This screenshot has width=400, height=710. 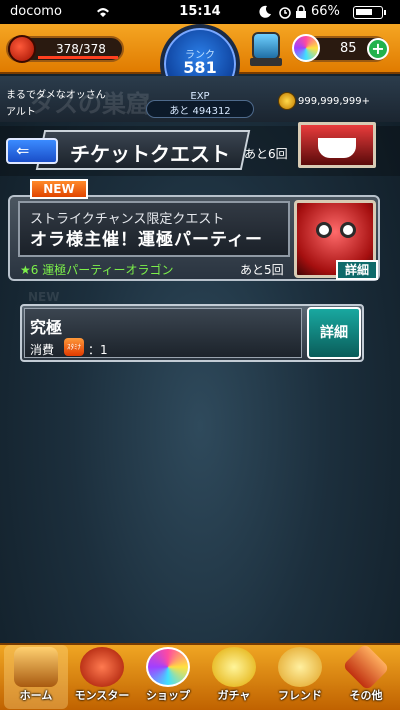 What do you see at coordinates (42, 350) in the screenshot?
I see `cost-label: 消費` at bounding box center [42, 350].